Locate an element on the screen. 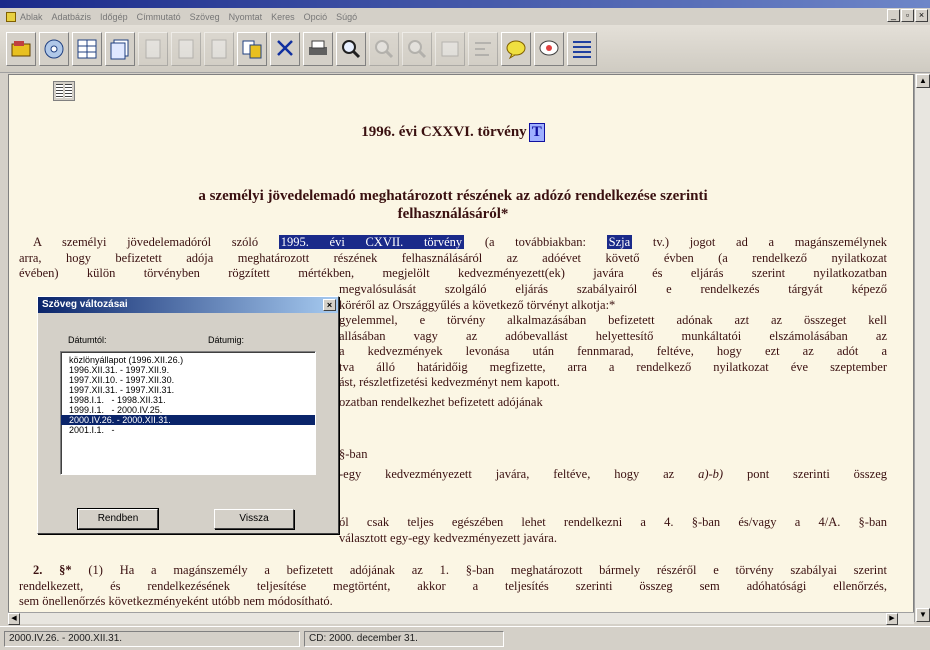 The width and height of the screenshot is (930, 650). grid-icon is located at coordinates (87, 48).